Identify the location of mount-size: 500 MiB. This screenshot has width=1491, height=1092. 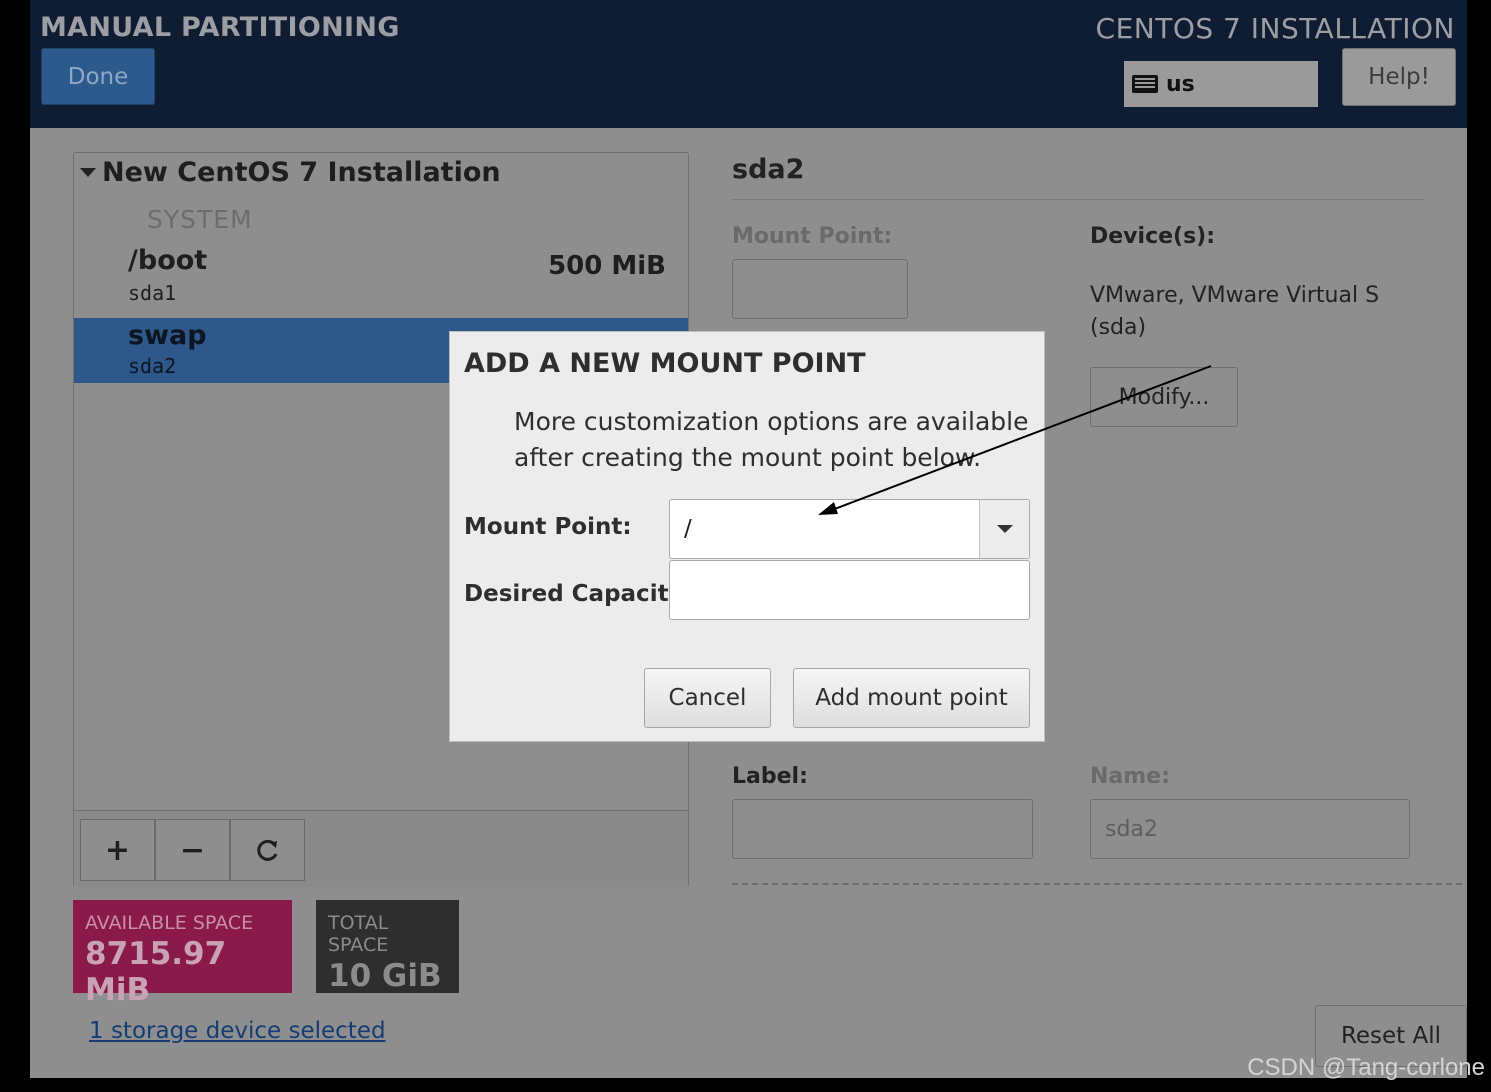
(607, 266).